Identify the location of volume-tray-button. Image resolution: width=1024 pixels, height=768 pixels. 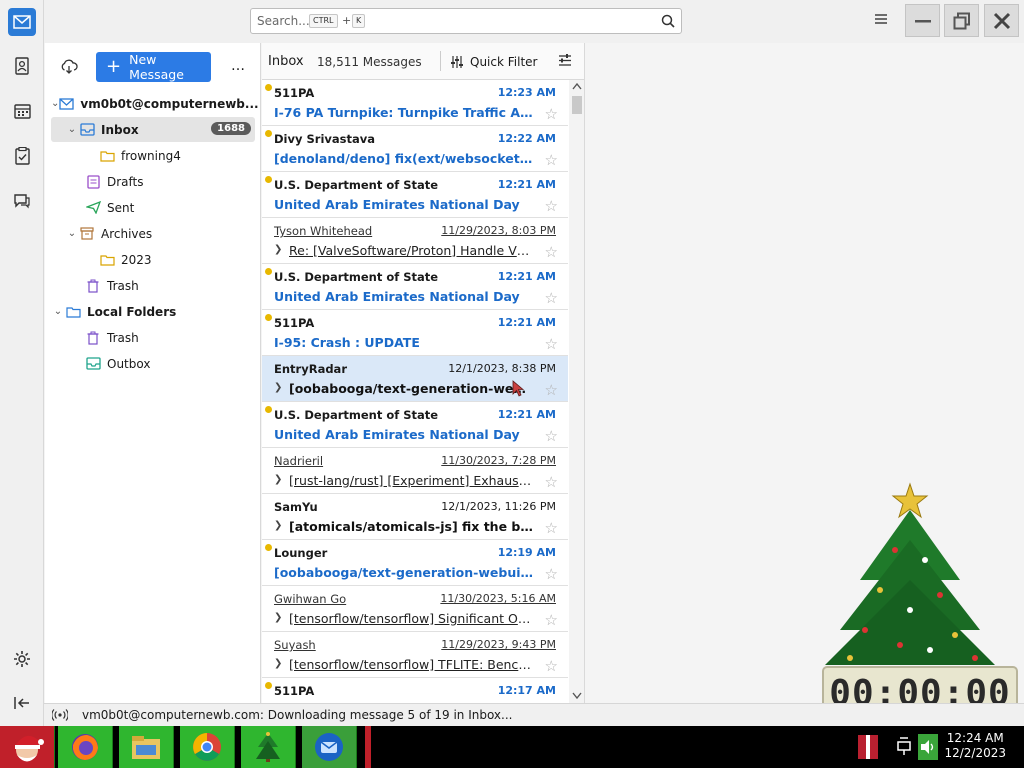
(928, 747).